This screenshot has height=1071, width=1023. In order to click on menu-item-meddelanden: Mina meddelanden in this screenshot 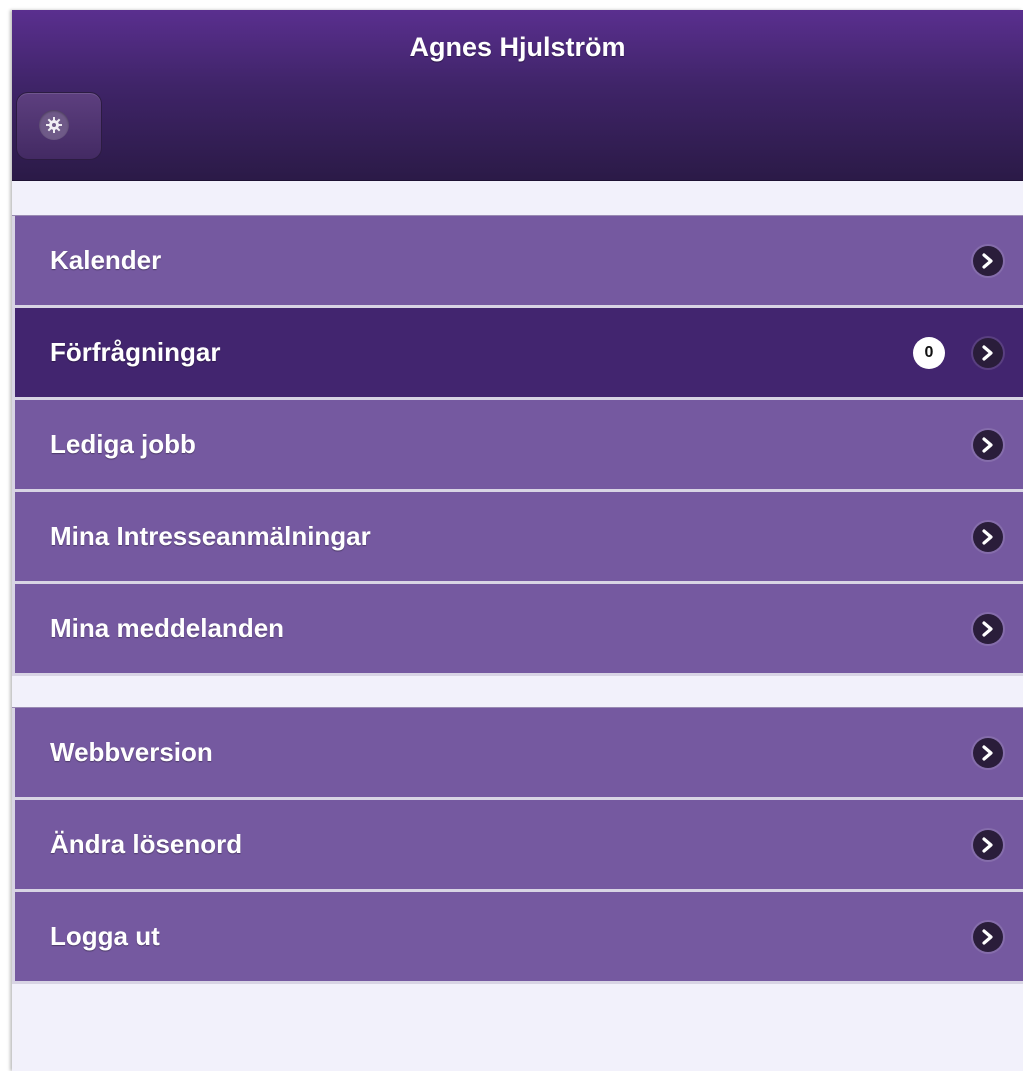, I will do `click(517, 630)`.